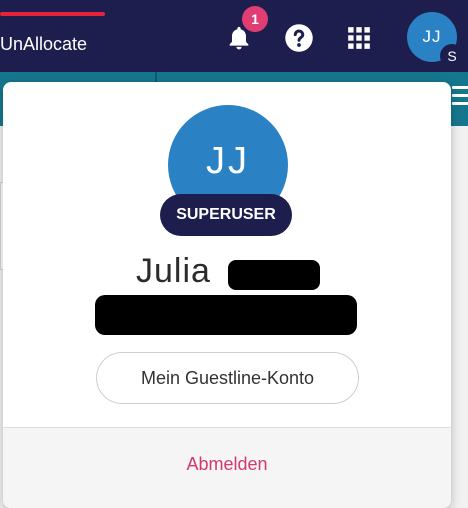 The width and height of the screenshot is (468, 508). What do you see at coordinates (460, 98) in the screenshot?
I see `menu-icon` at bounding box center [460, 98].